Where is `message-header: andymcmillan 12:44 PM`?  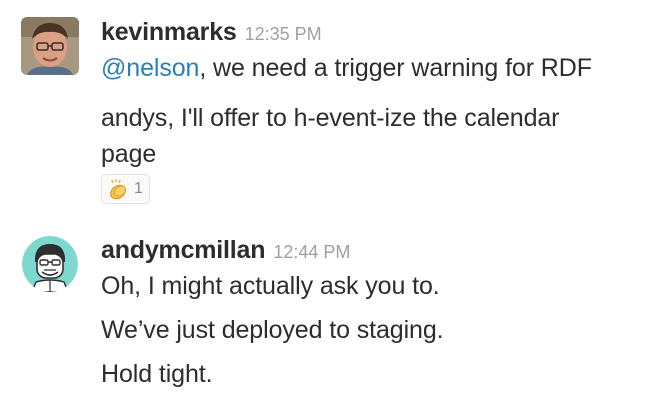
message-header: andymcmillan 12:44 PM is located at coordinates (371, 250).